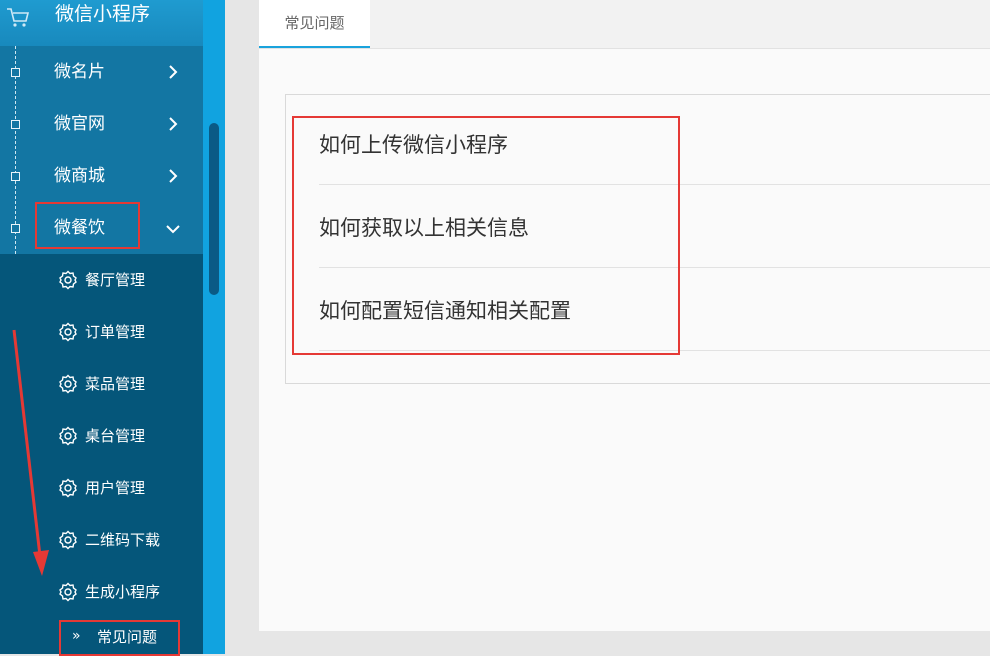 This screenshot has height=656, width=990. Describe the element at coordinates (103, 14) in the screenshot. I see `app-title: 微信小程序` at that location.